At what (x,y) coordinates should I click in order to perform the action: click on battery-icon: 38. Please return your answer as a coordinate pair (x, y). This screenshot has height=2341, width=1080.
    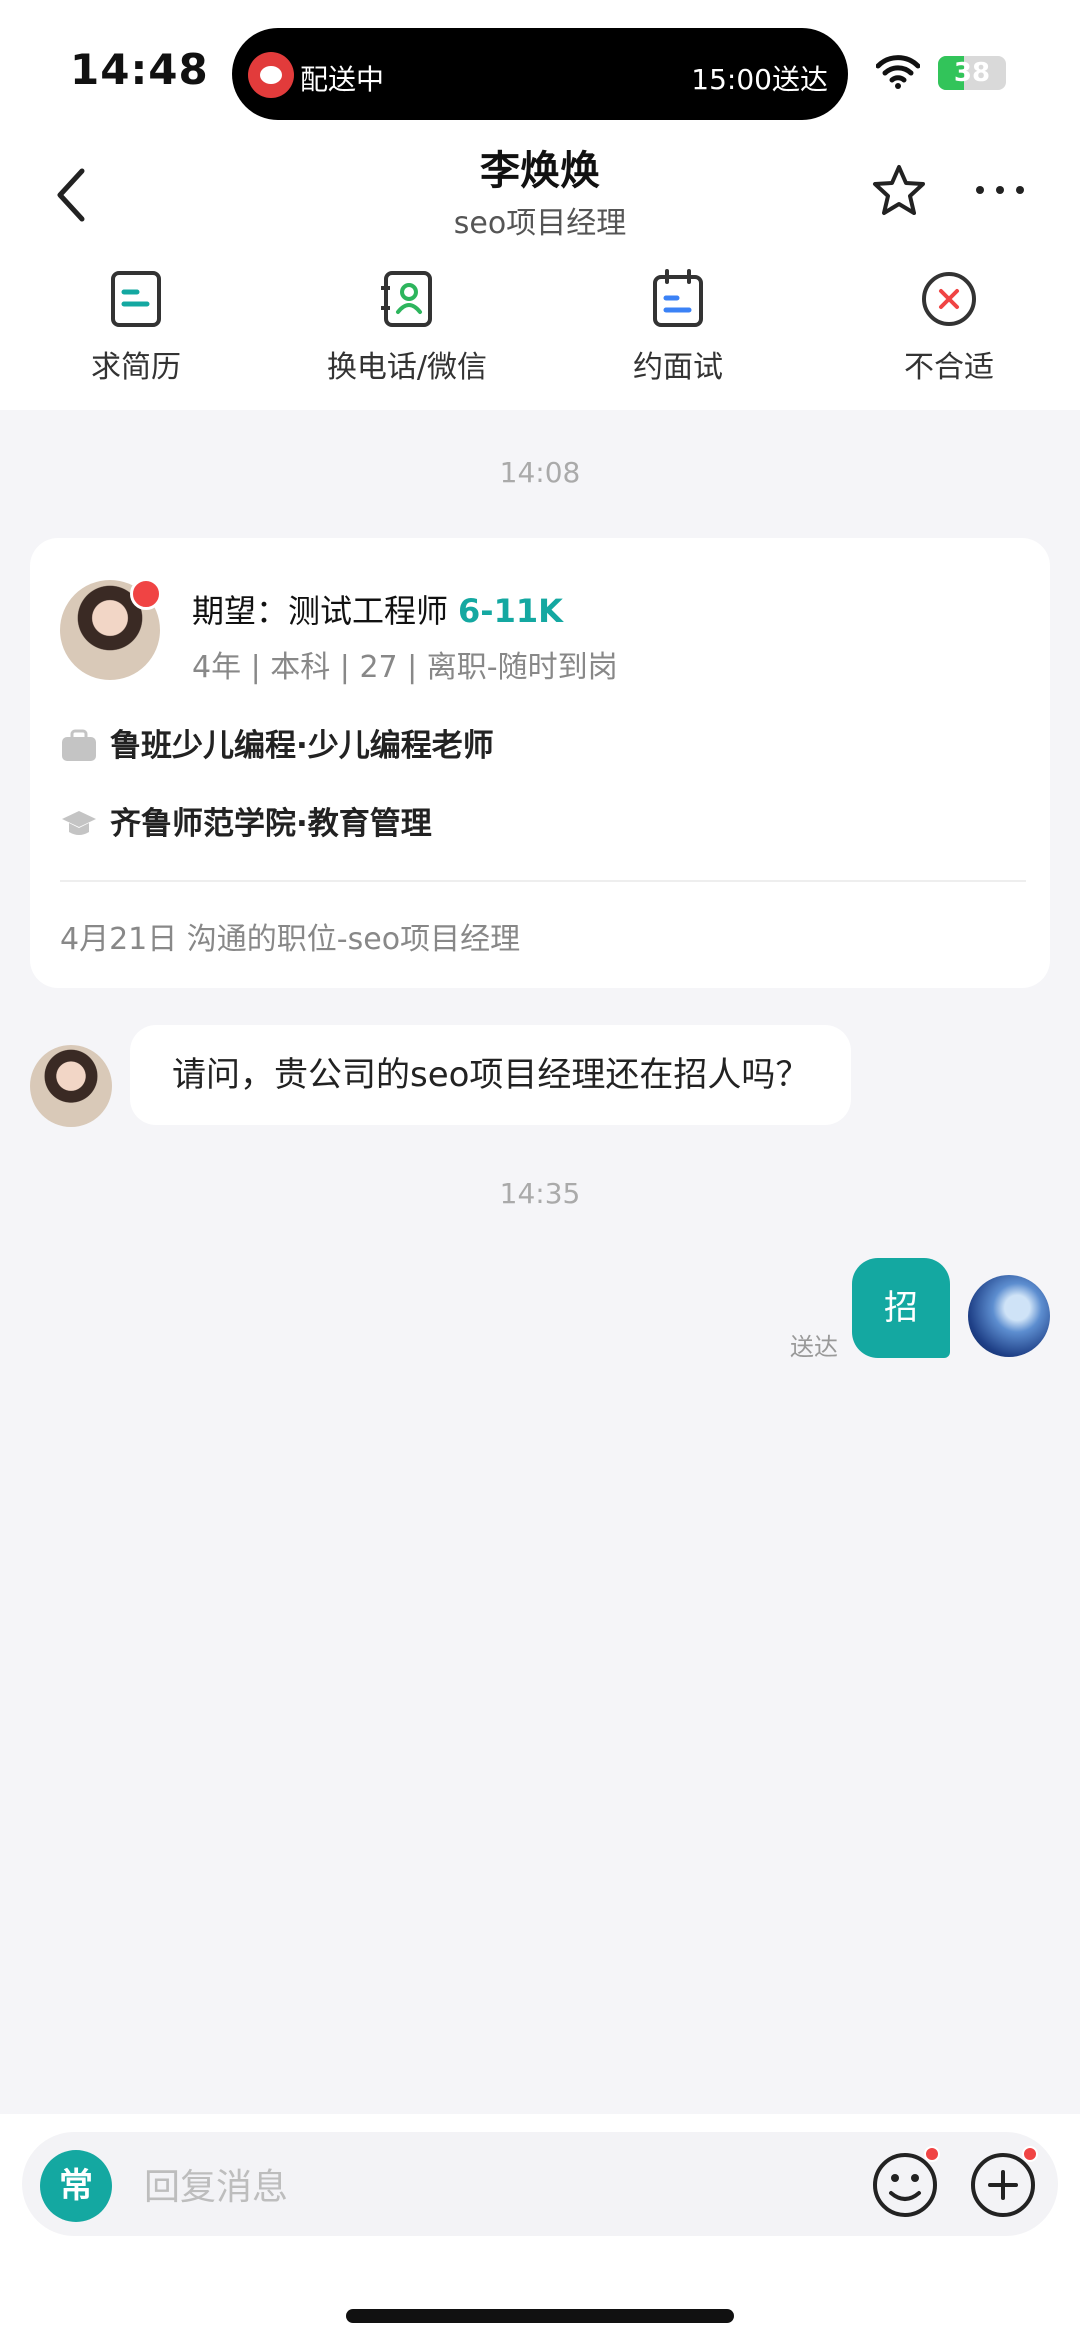
    Looking at the image, I should click on (972, 73).